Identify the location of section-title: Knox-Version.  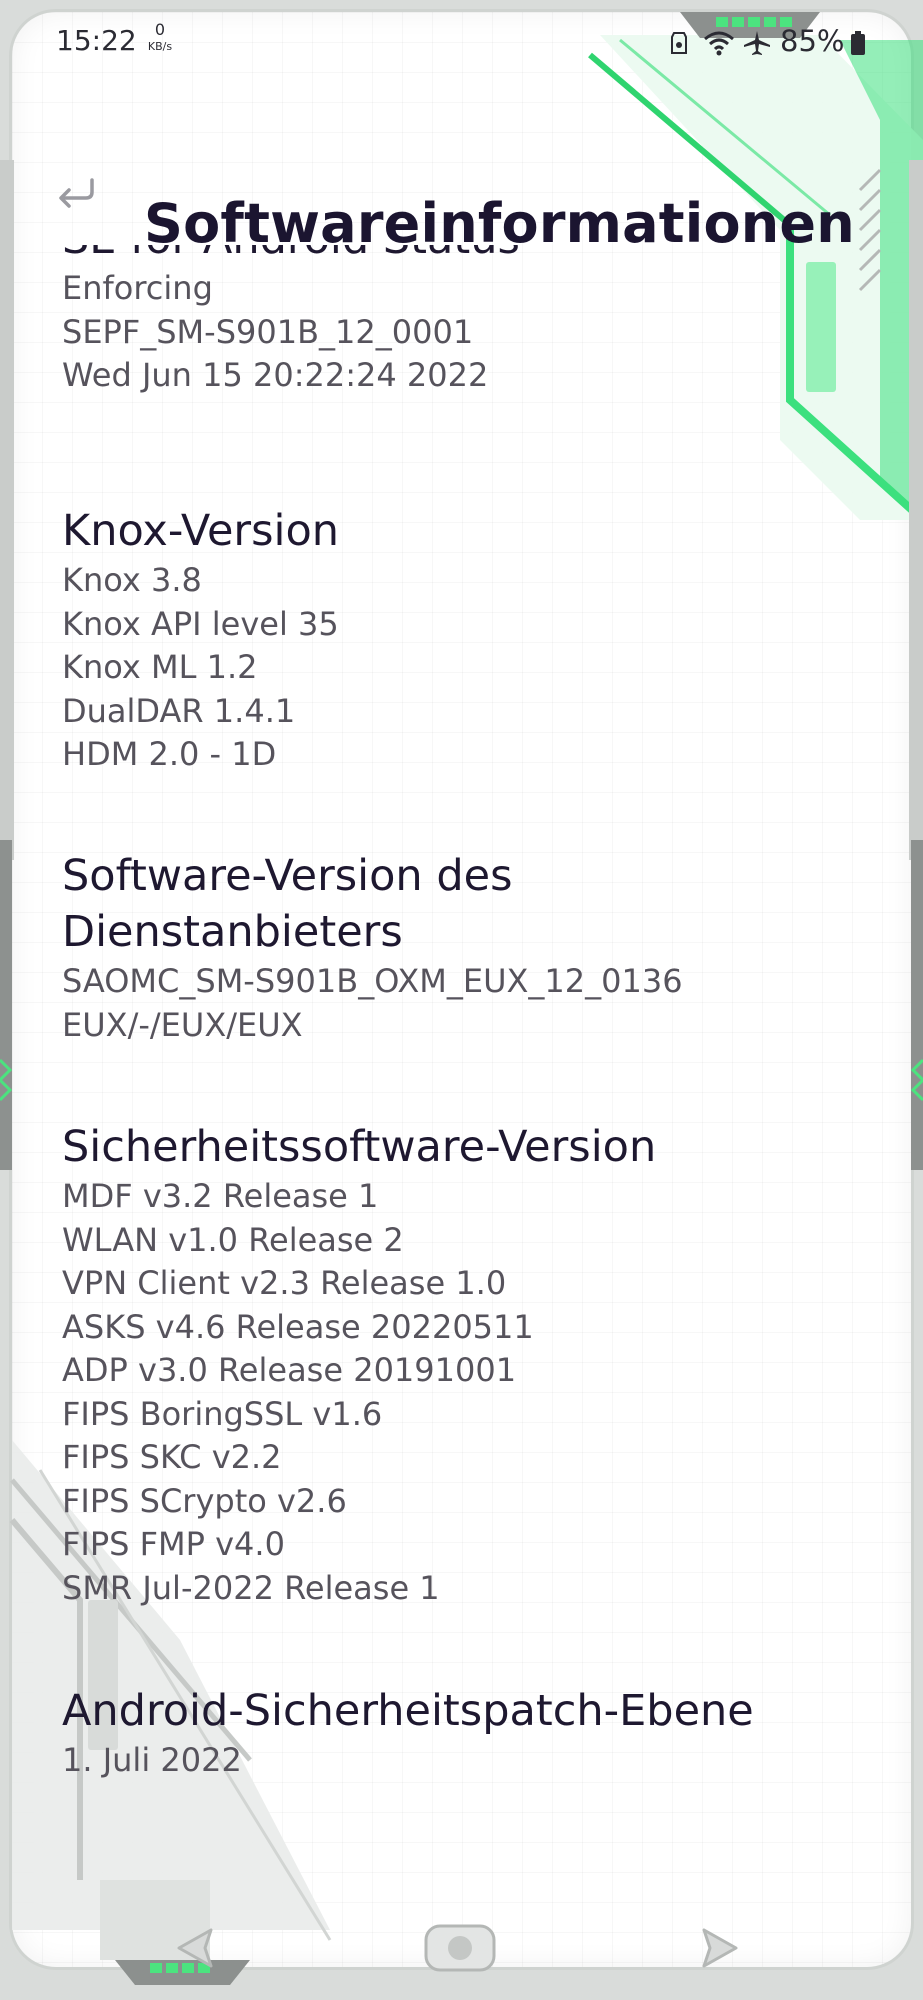
(201, 531).